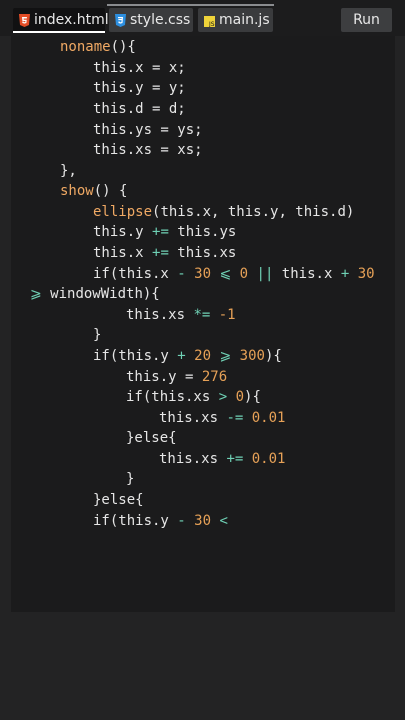 This screenshot has width=405, height=720. What do you see at coordinates (160, 521) in the screenshot?
I see `code-line: if(this.y - 30 <` at bounding box center [160, 521].